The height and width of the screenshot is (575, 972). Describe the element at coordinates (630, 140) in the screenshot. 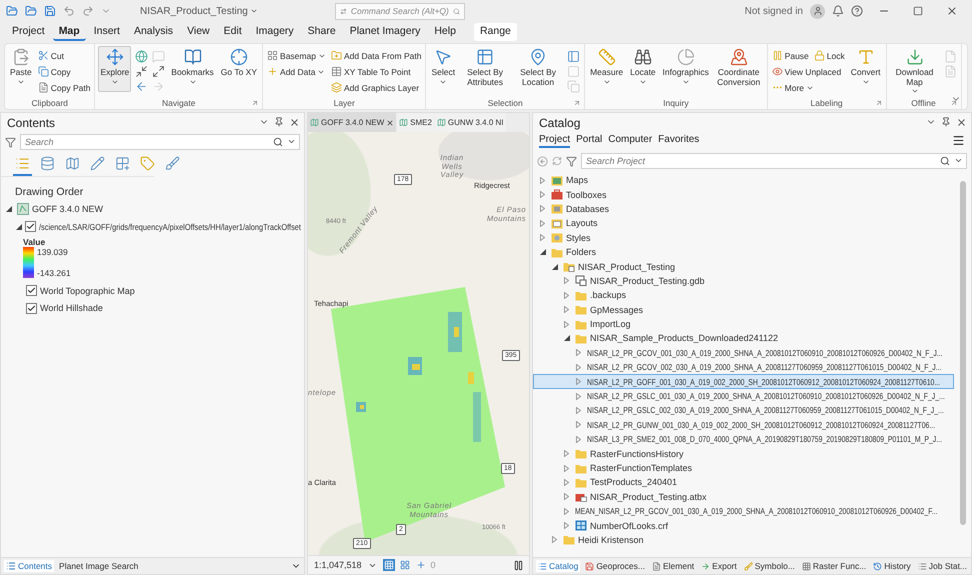

I see `source-tab: Computer` at that location.